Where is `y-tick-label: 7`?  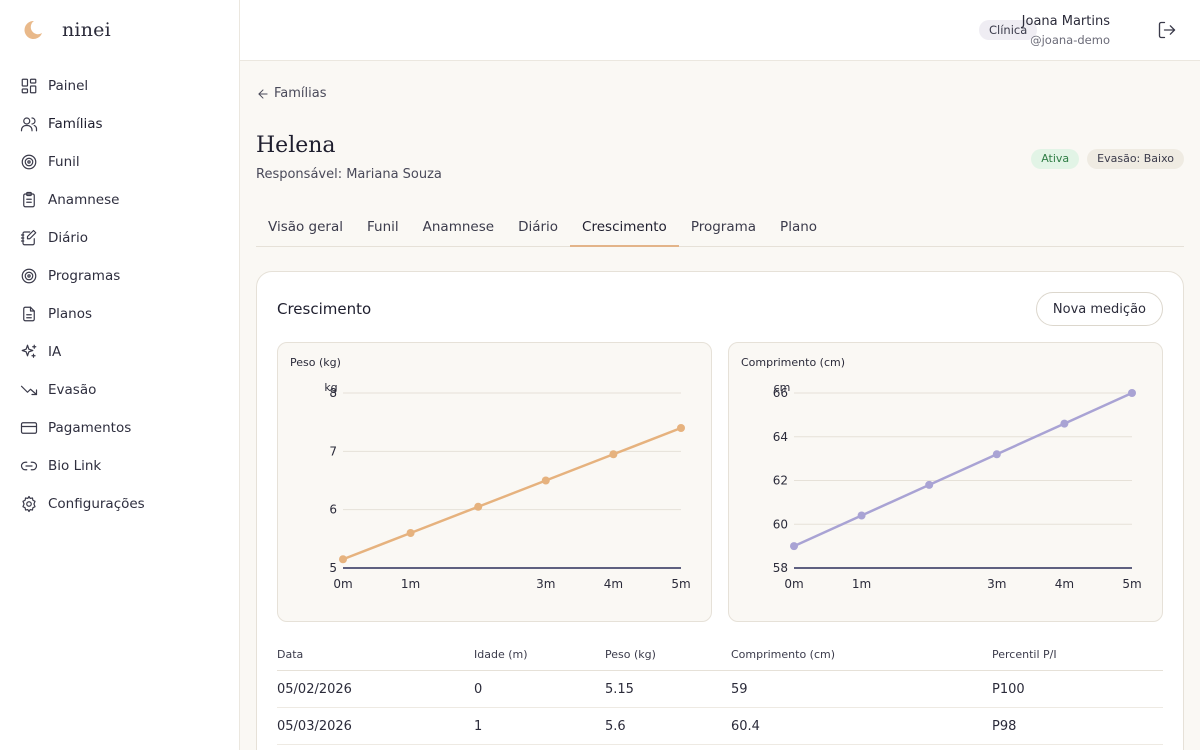
y-tick-label: 7 is located at coordinates (333, 451).